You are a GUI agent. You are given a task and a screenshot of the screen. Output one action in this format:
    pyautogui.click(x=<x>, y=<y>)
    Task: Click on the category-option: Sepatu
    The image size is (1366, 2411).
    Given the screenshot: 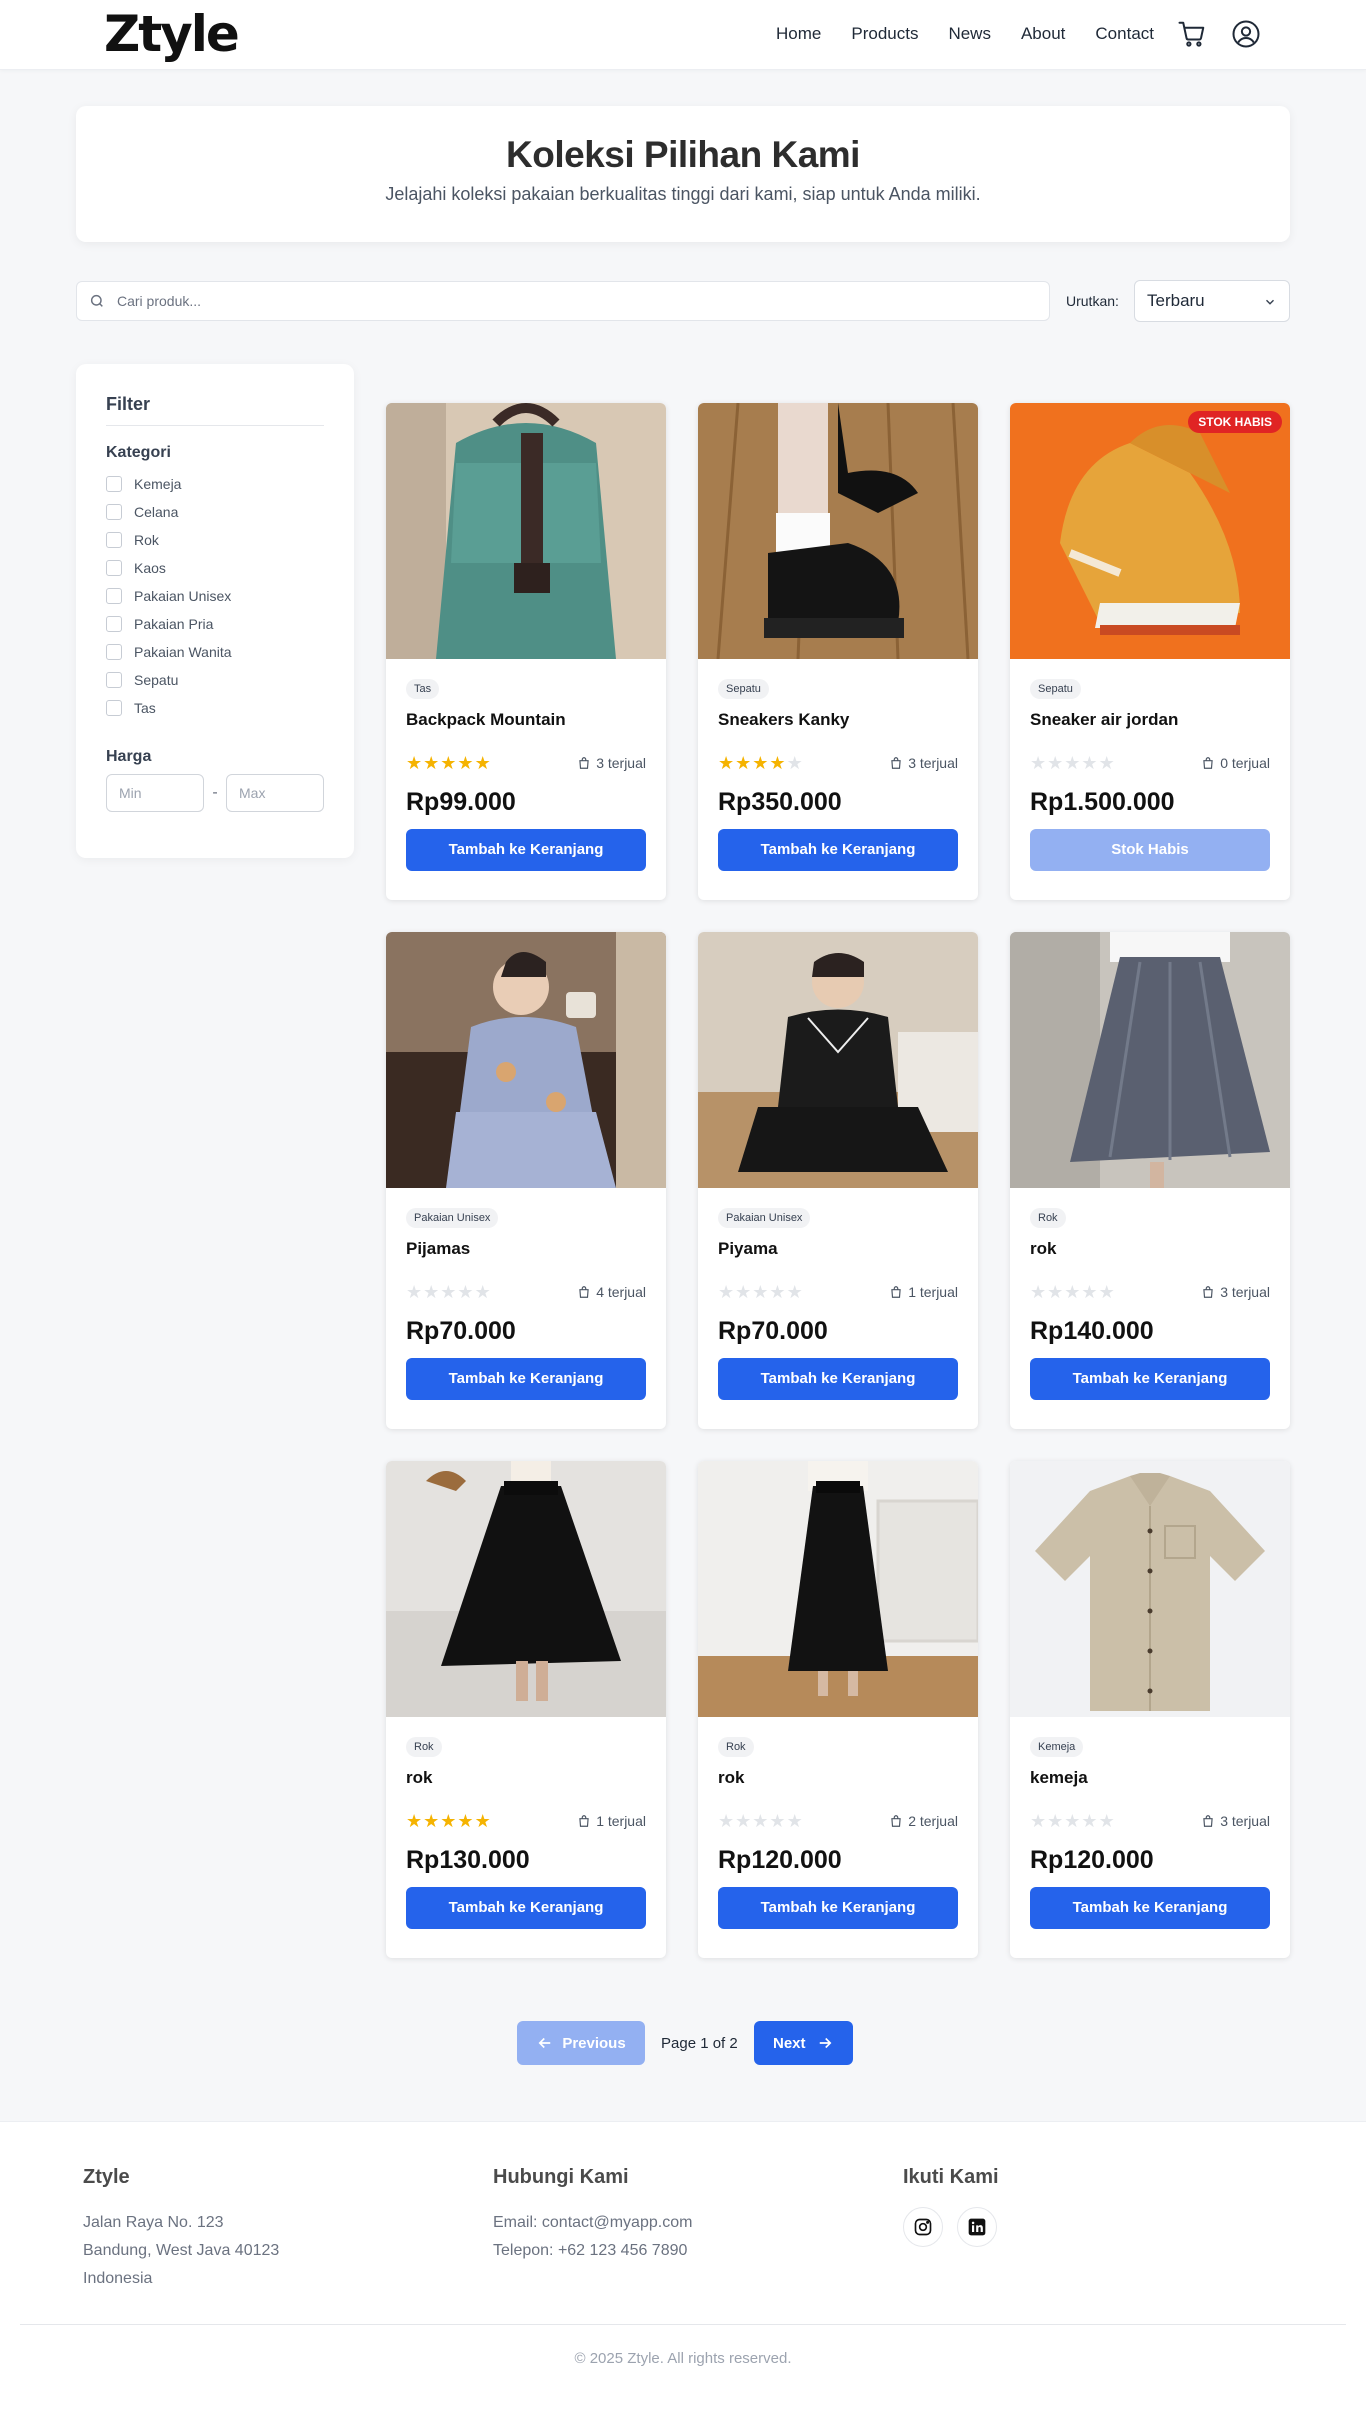 What is the action you would take?
    pyautogui.click(x=215, y=680)
    